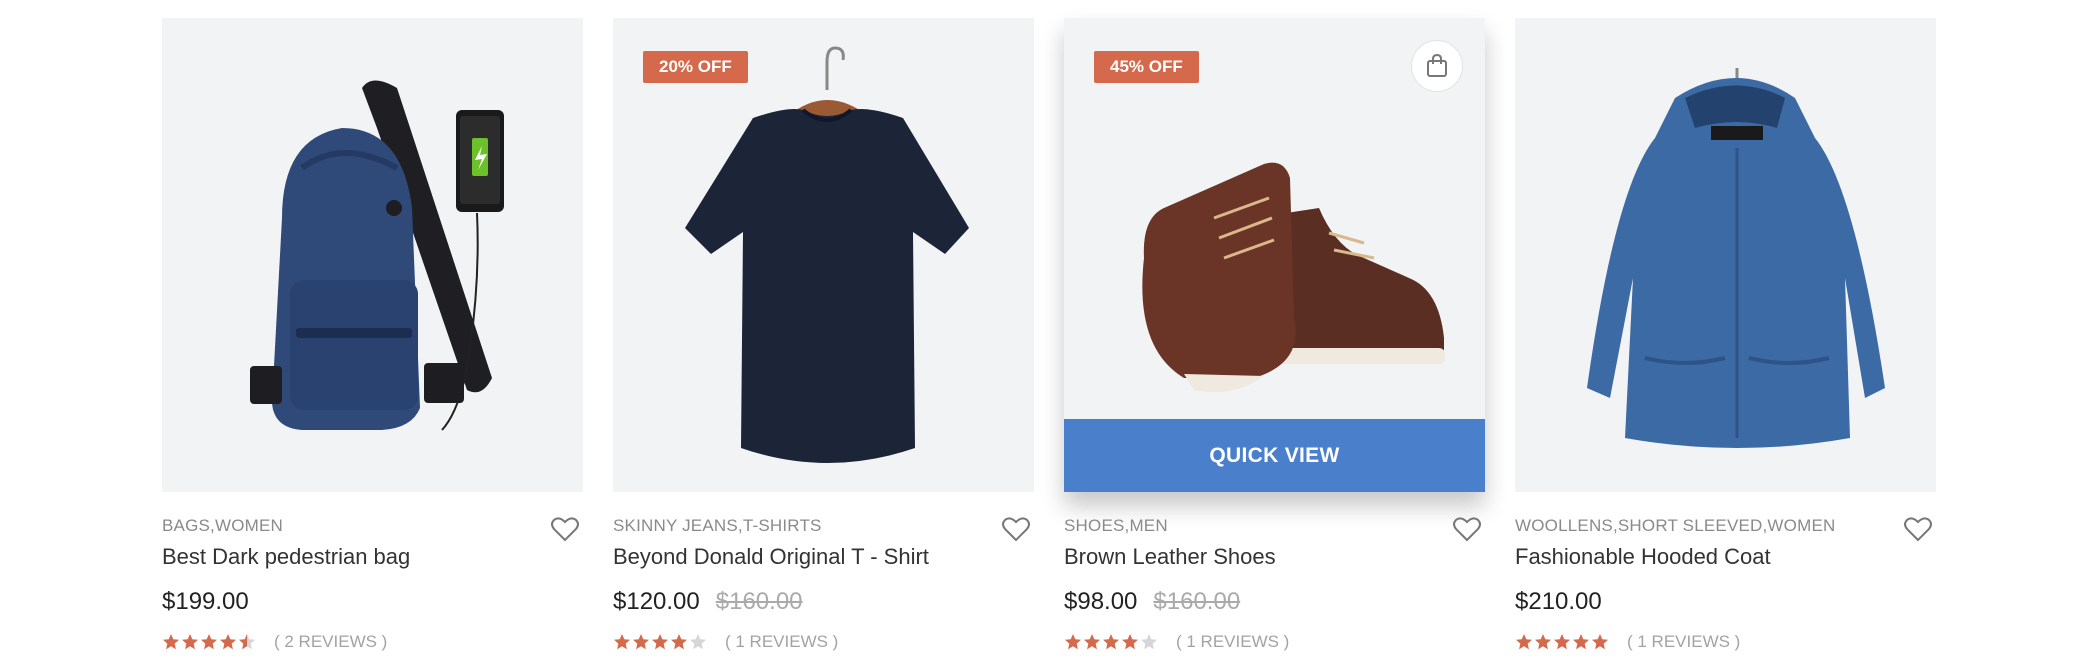 The image size is (2085, 663). What do you see at coordinates (695, 67) in the screenshot?
I see `discount-badge: 20% OFF` at bounding box center [695, 67].